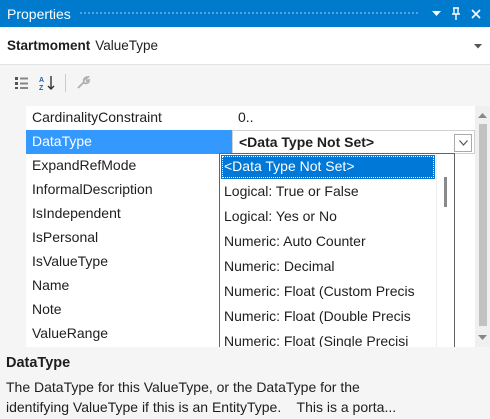  Describe the element at coordinates (97, 117) in the screenshot. I see `property-name: CardinalityConstraint` at that location.